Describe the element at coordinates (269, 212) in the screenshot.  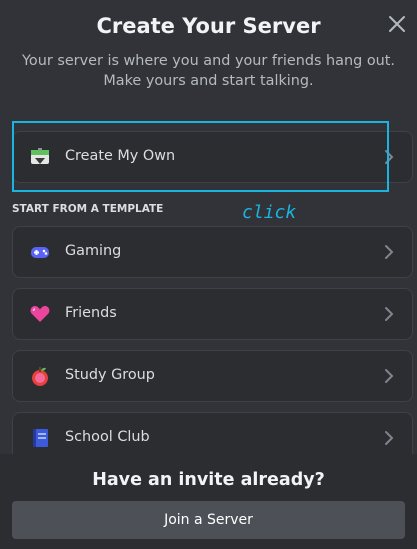
I see `click-annotation: click` at that location.